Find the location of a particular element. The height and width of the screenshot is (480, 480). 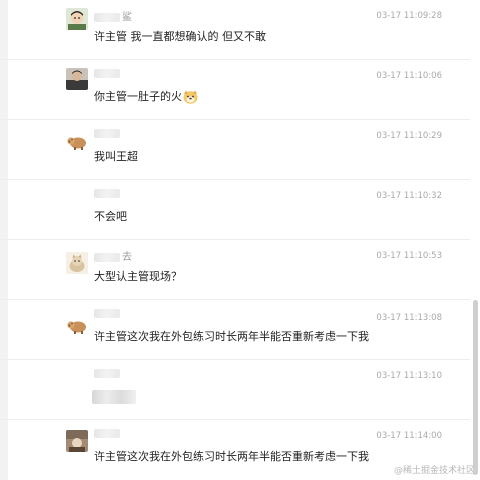

message-time: 03-17 11:14:00 is located at coordinates (409, 436).